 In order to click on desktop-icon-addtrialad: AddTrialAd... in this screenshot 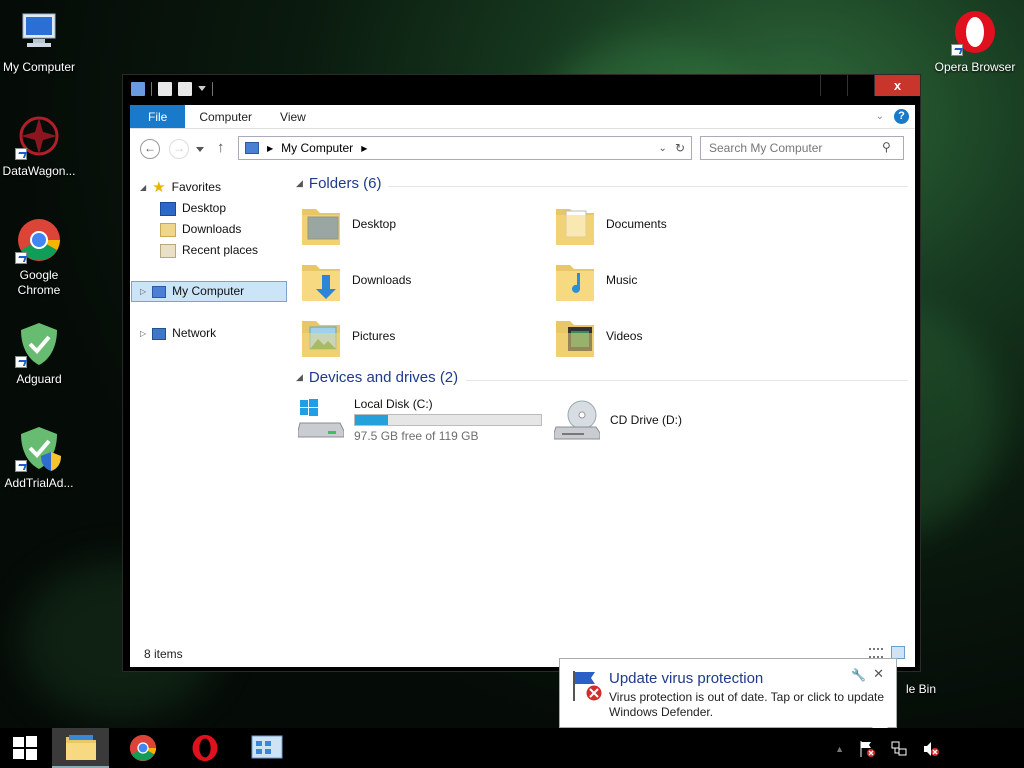, I will do `click(40, 457)`.